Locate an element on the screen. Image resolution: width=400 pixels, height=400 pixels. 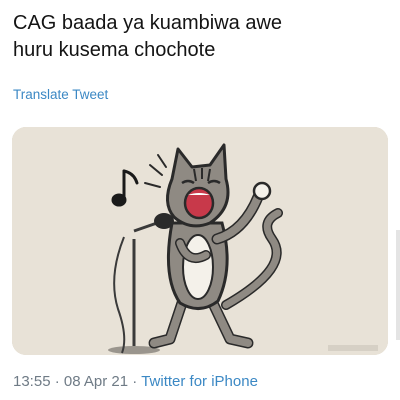
tweet-date: 08 Apr 21 is located at coordinates (96, 381).